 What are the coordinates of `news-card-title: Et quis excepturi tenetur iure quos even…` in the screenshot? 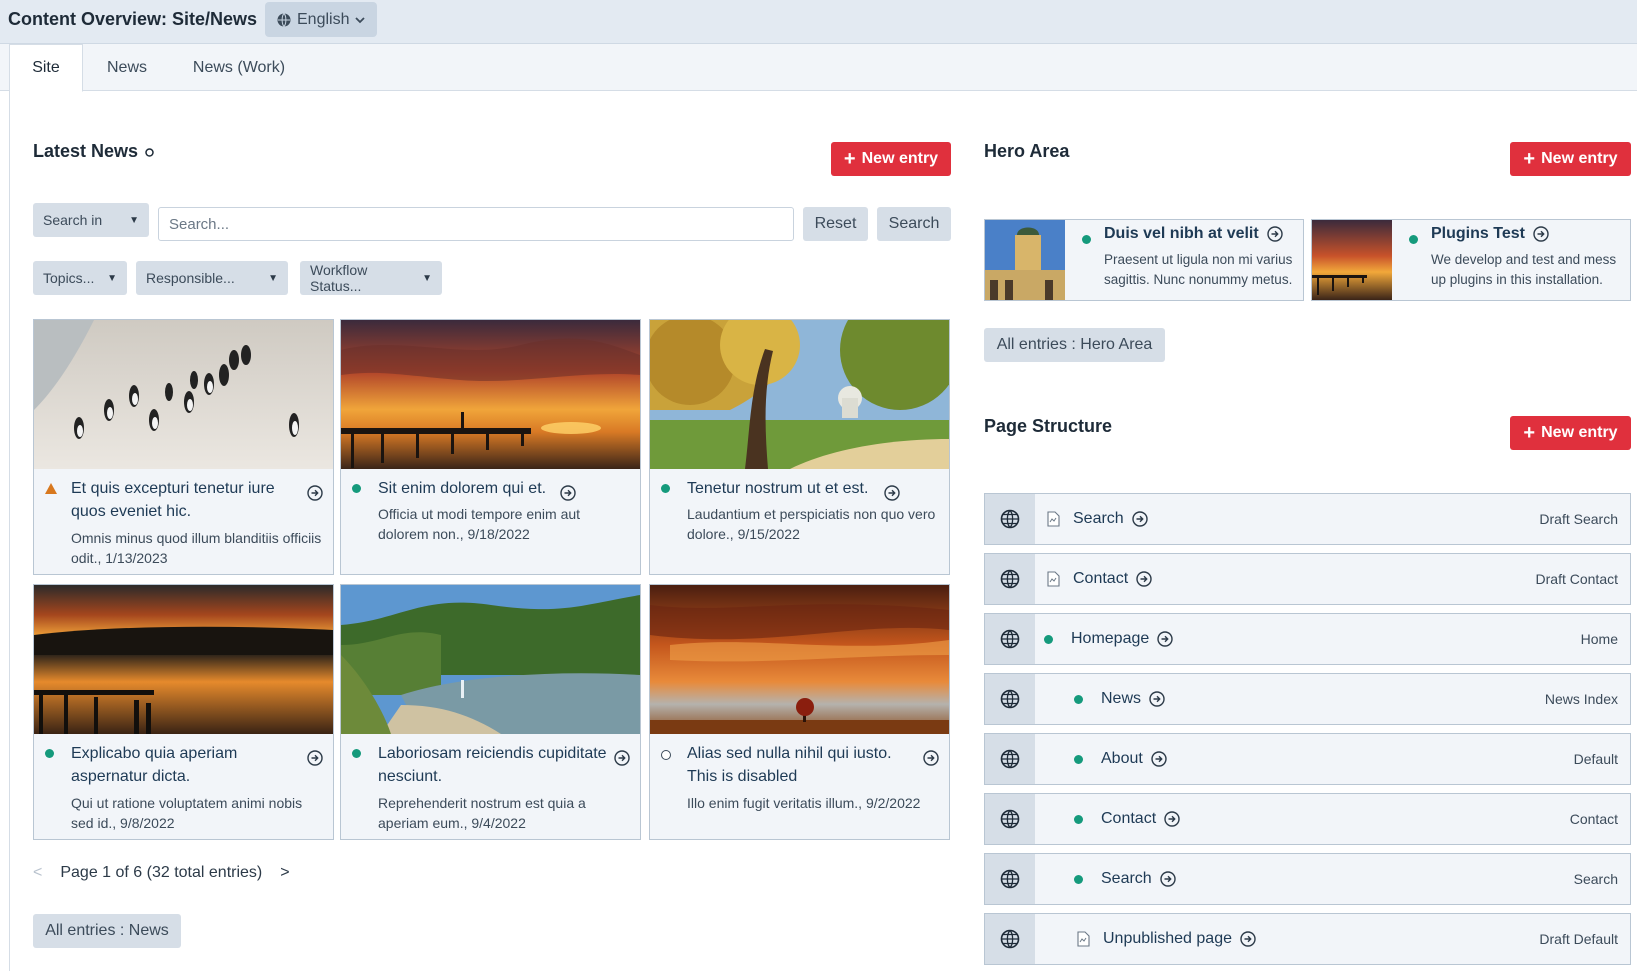 It's located at (186, 500).